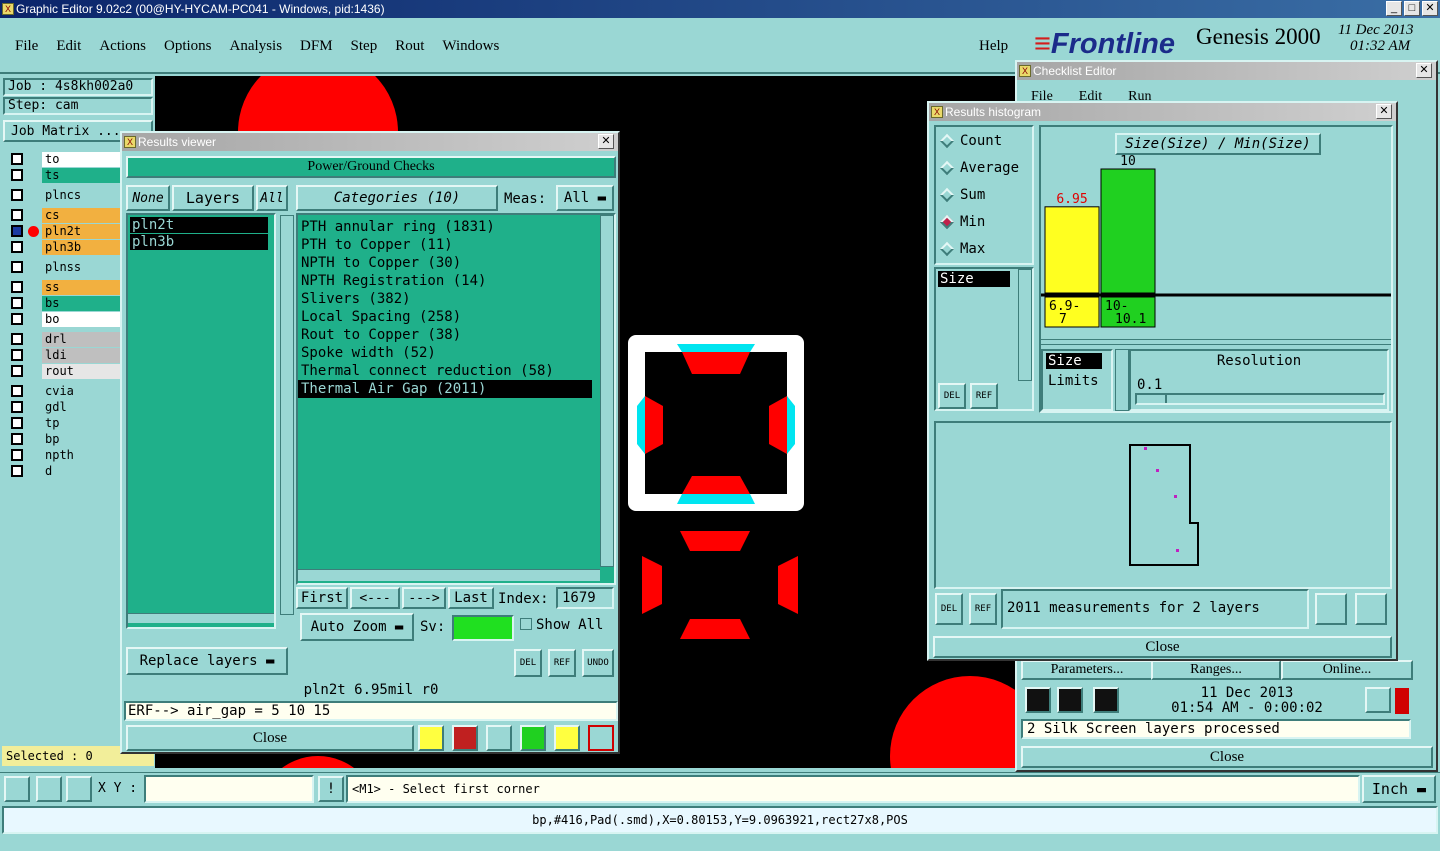 The height and width of the screenshot is (851, 1440). I want to click on index-input: 1679, so click(585, 598).